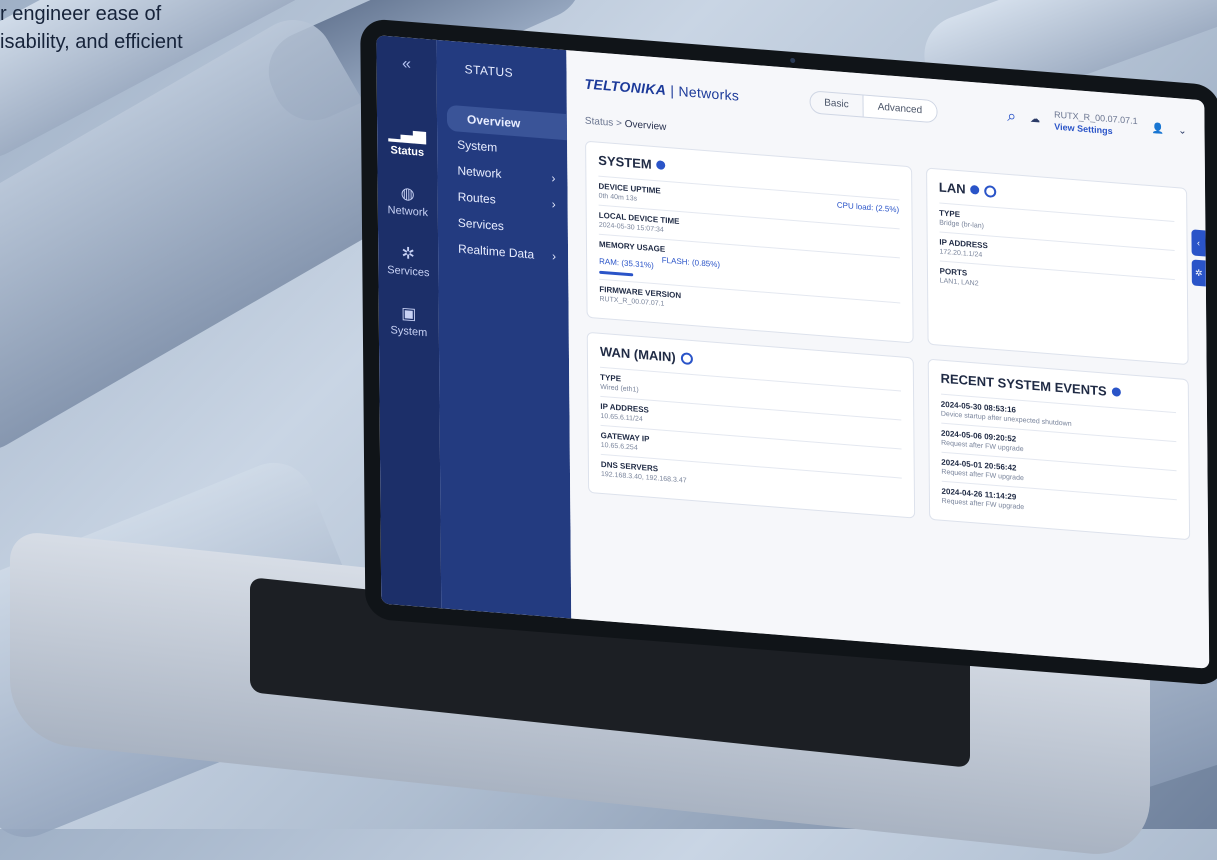 This screenshot has width=1217, height=860. Describe the element at coordinates (625, 162) in the screenshot. I see `system-title: SYSTEM` at that location.